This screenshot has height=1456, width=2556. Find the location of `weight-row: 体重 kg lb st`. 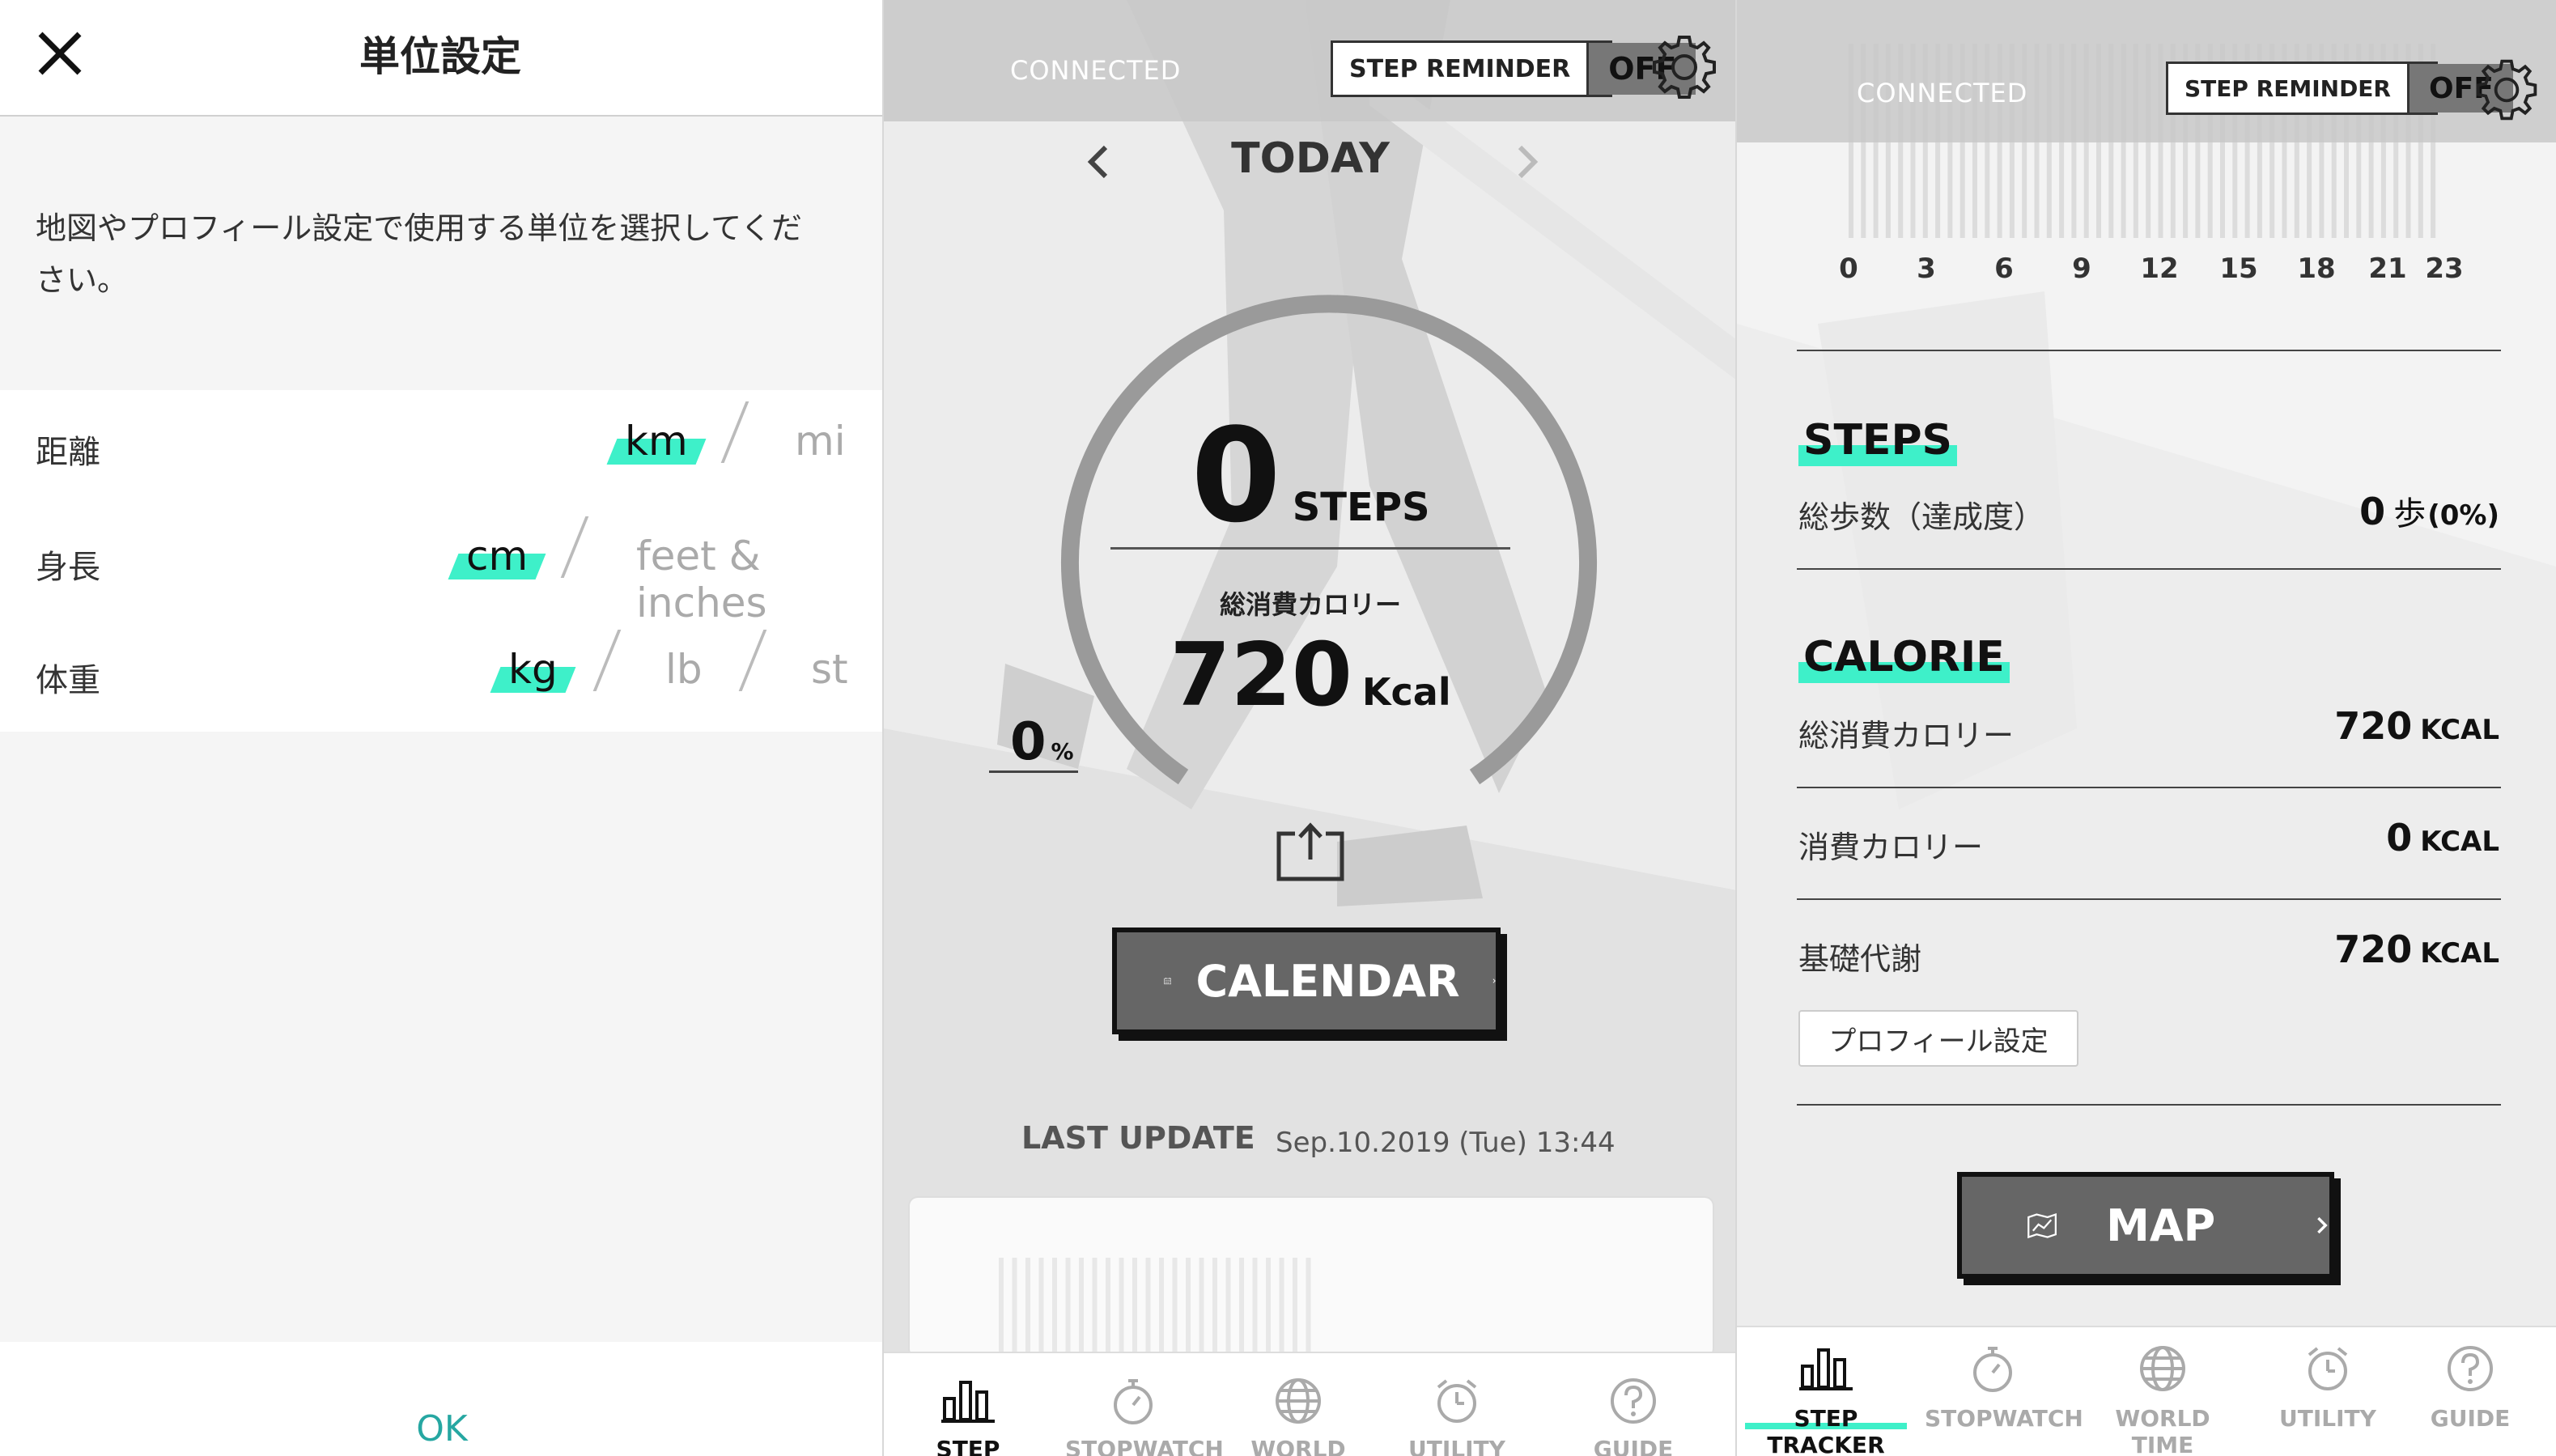

weight-row: 体重 kg lb st is located at coordinates (442, 675).